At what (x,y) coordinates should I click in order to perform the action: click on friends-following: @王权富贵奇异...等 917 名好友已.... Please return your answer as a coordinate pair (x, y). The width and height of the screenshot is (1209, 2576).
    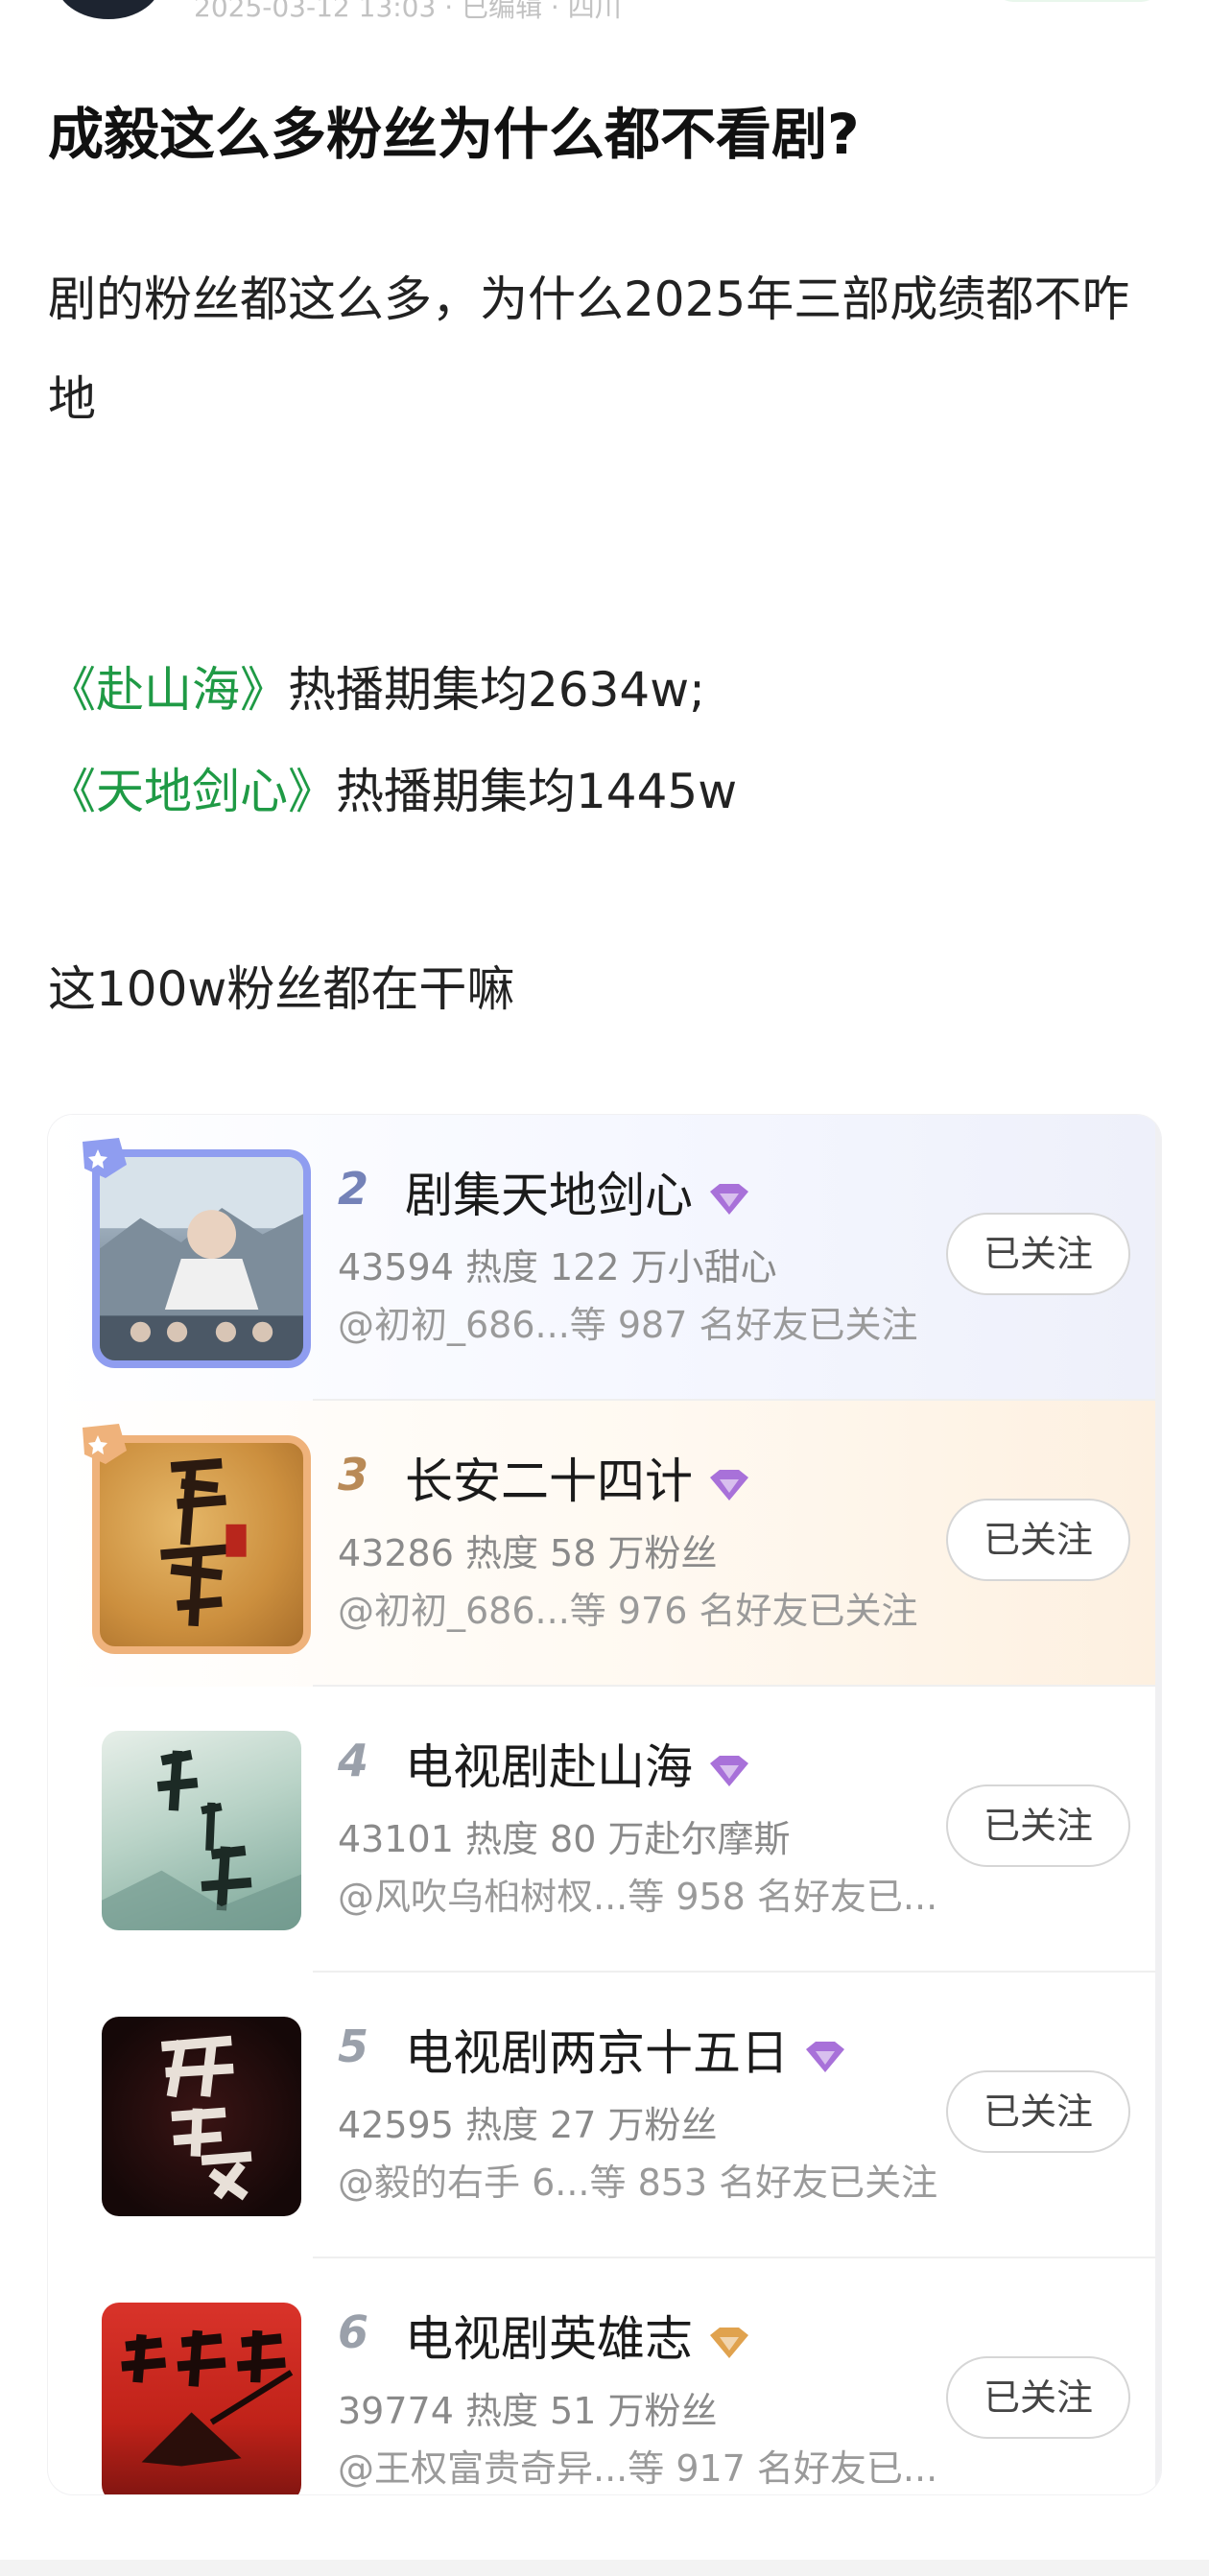
    Looking at the image, I should click on (638, 2468).